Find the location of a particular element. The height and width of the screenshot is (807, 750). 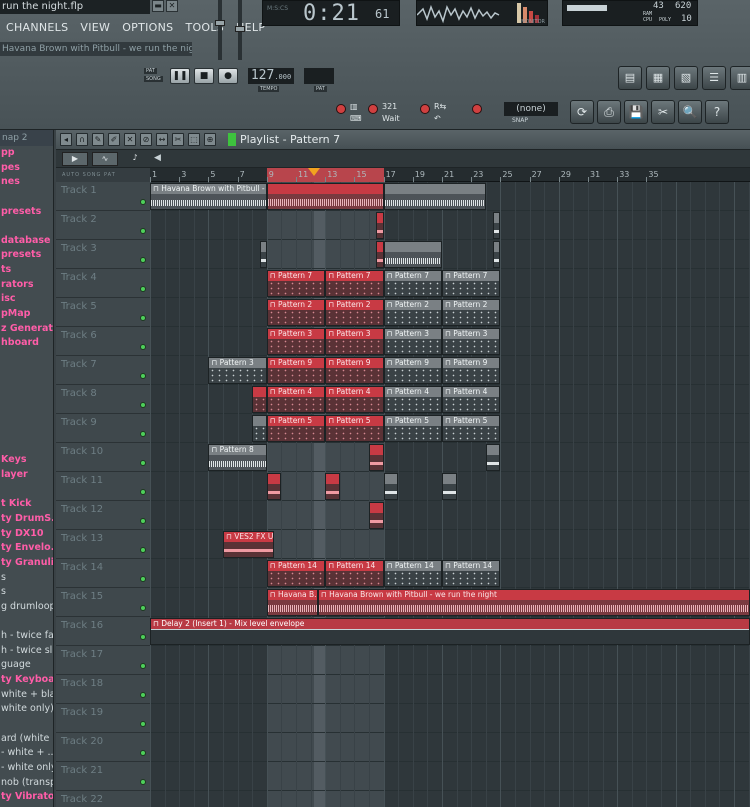

browser-folder: ts is located at coordinates (26, 270).